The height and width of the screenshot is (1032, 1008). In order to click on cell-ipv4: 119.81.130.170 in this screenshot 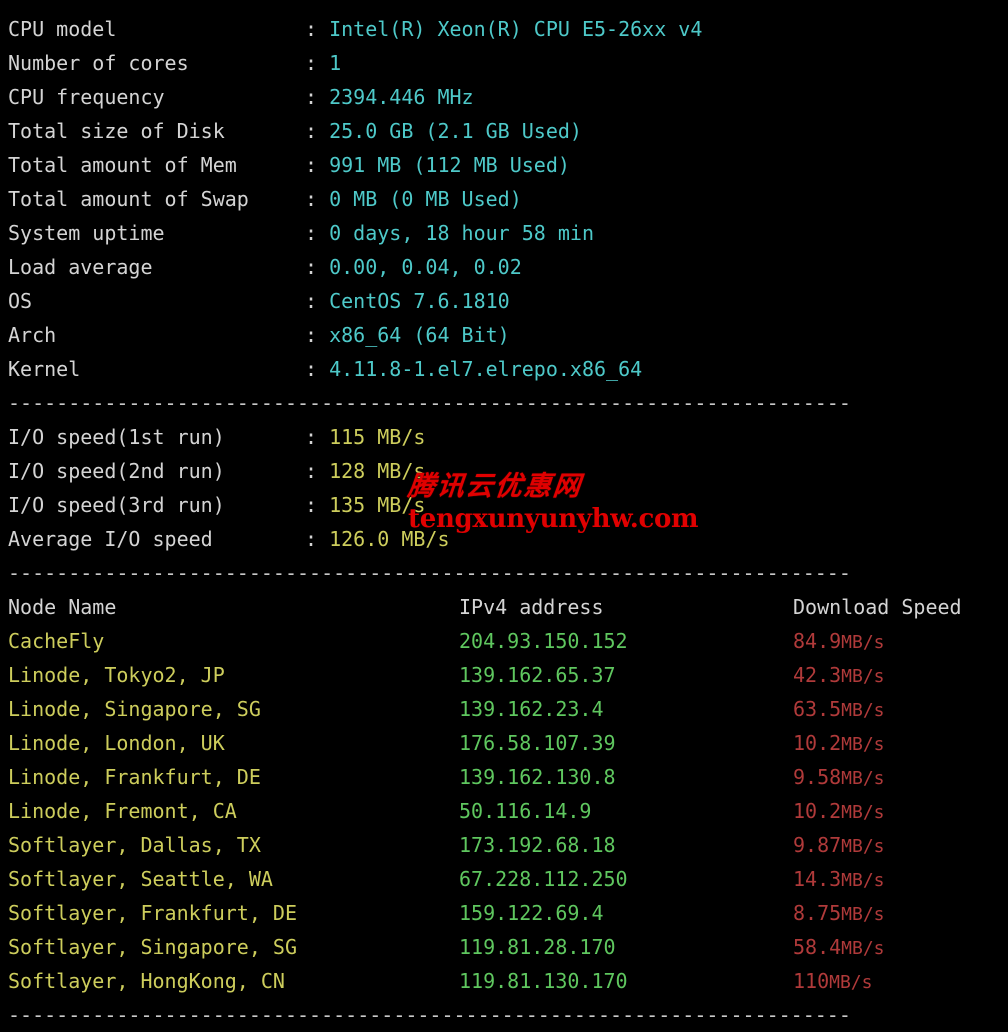, I will do `click(543, 981)`.